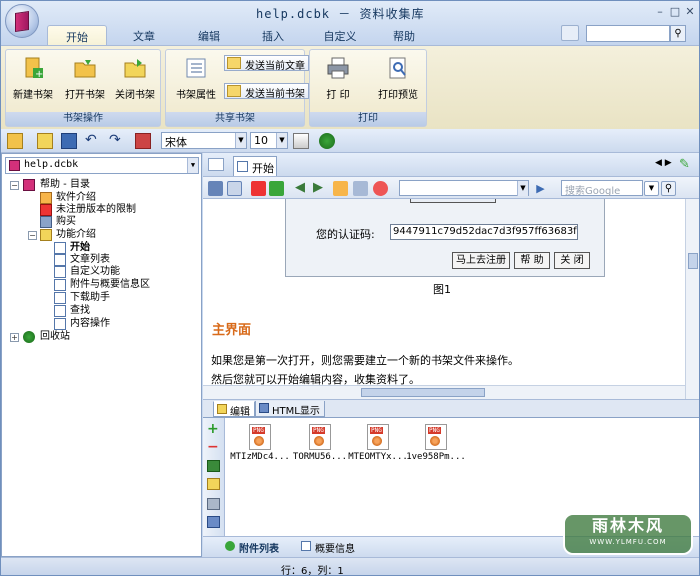  I want to click on minimize-button: –, so click(660, 12).